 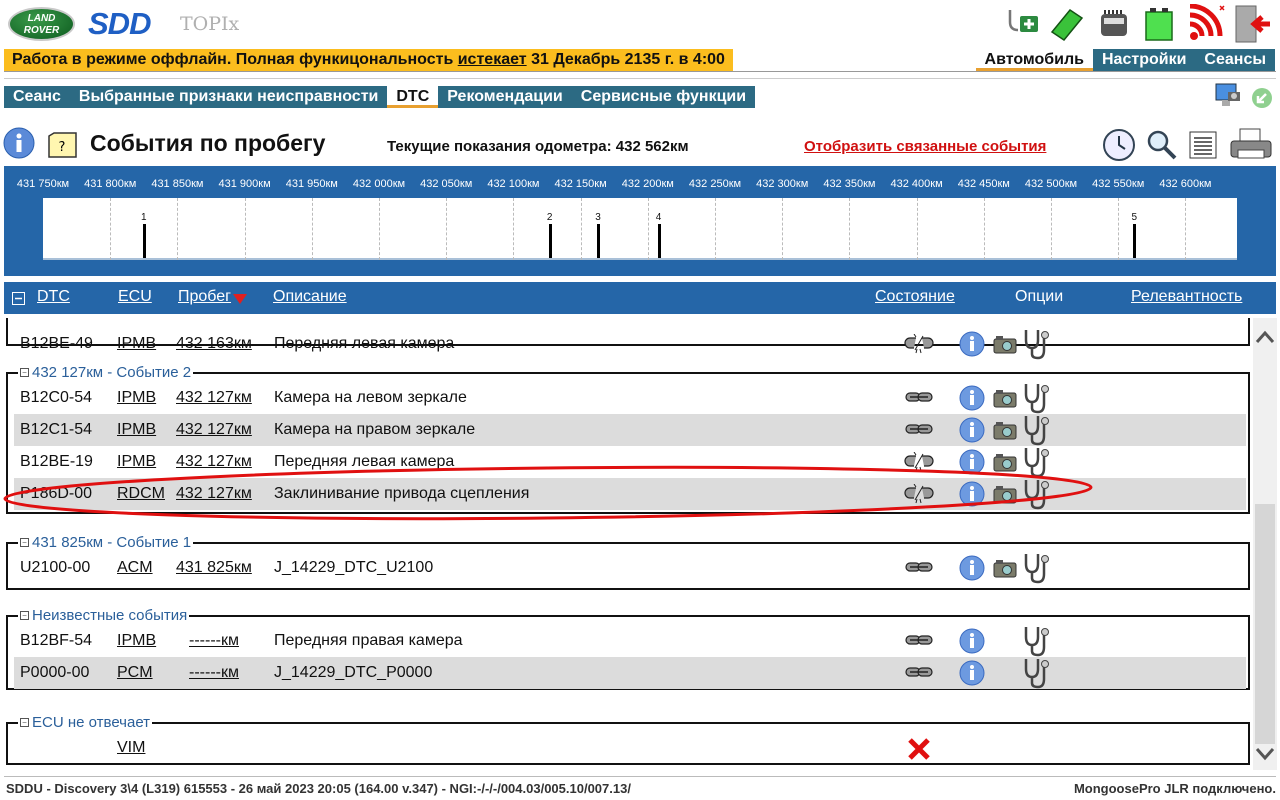 I want to click on column-ecu: ECU, so click(x=135, y=297).